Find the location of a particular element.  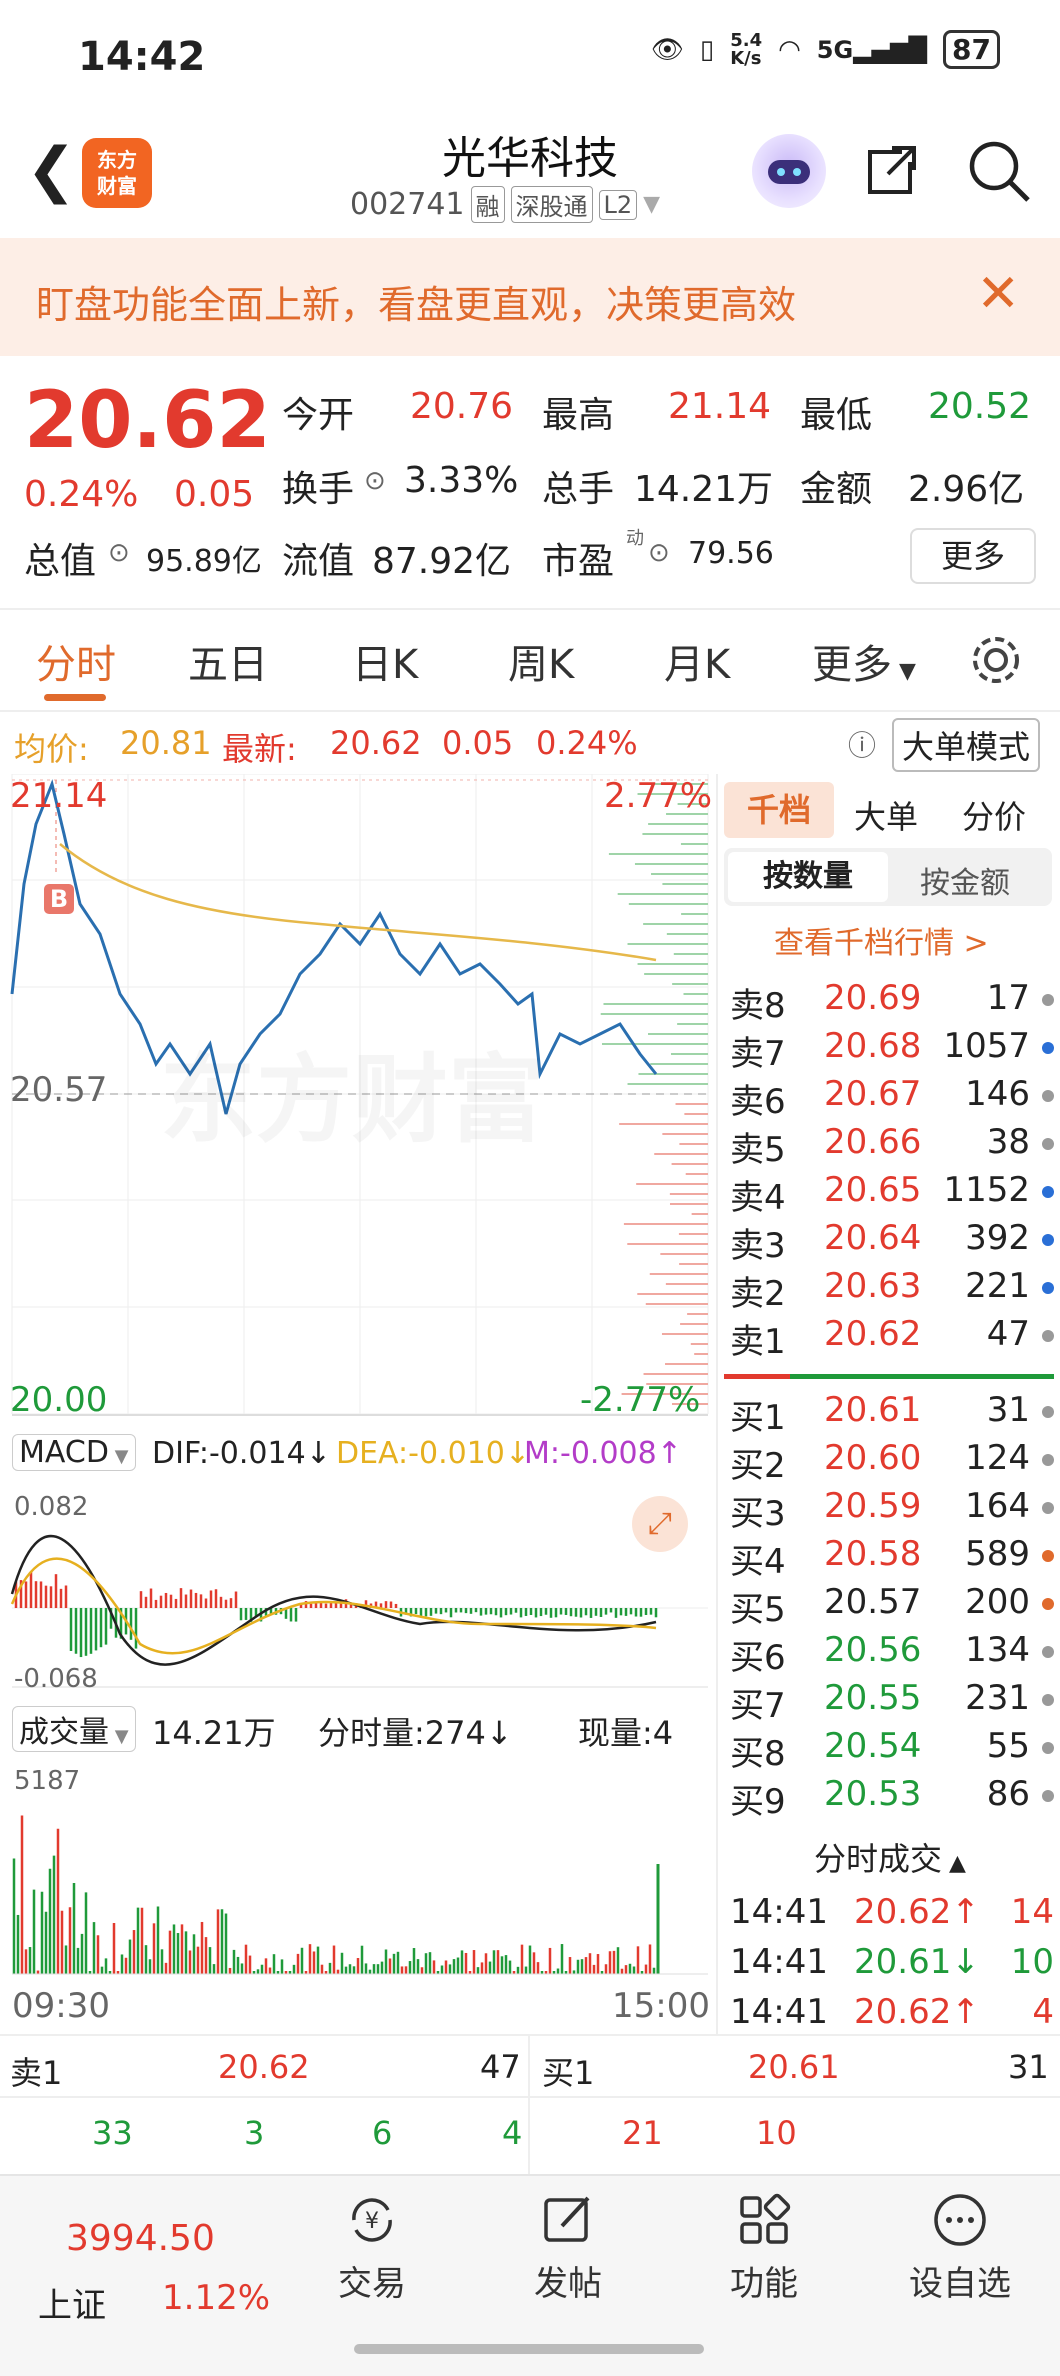

close-icon: ✕ is located at coordinates (998, 294).